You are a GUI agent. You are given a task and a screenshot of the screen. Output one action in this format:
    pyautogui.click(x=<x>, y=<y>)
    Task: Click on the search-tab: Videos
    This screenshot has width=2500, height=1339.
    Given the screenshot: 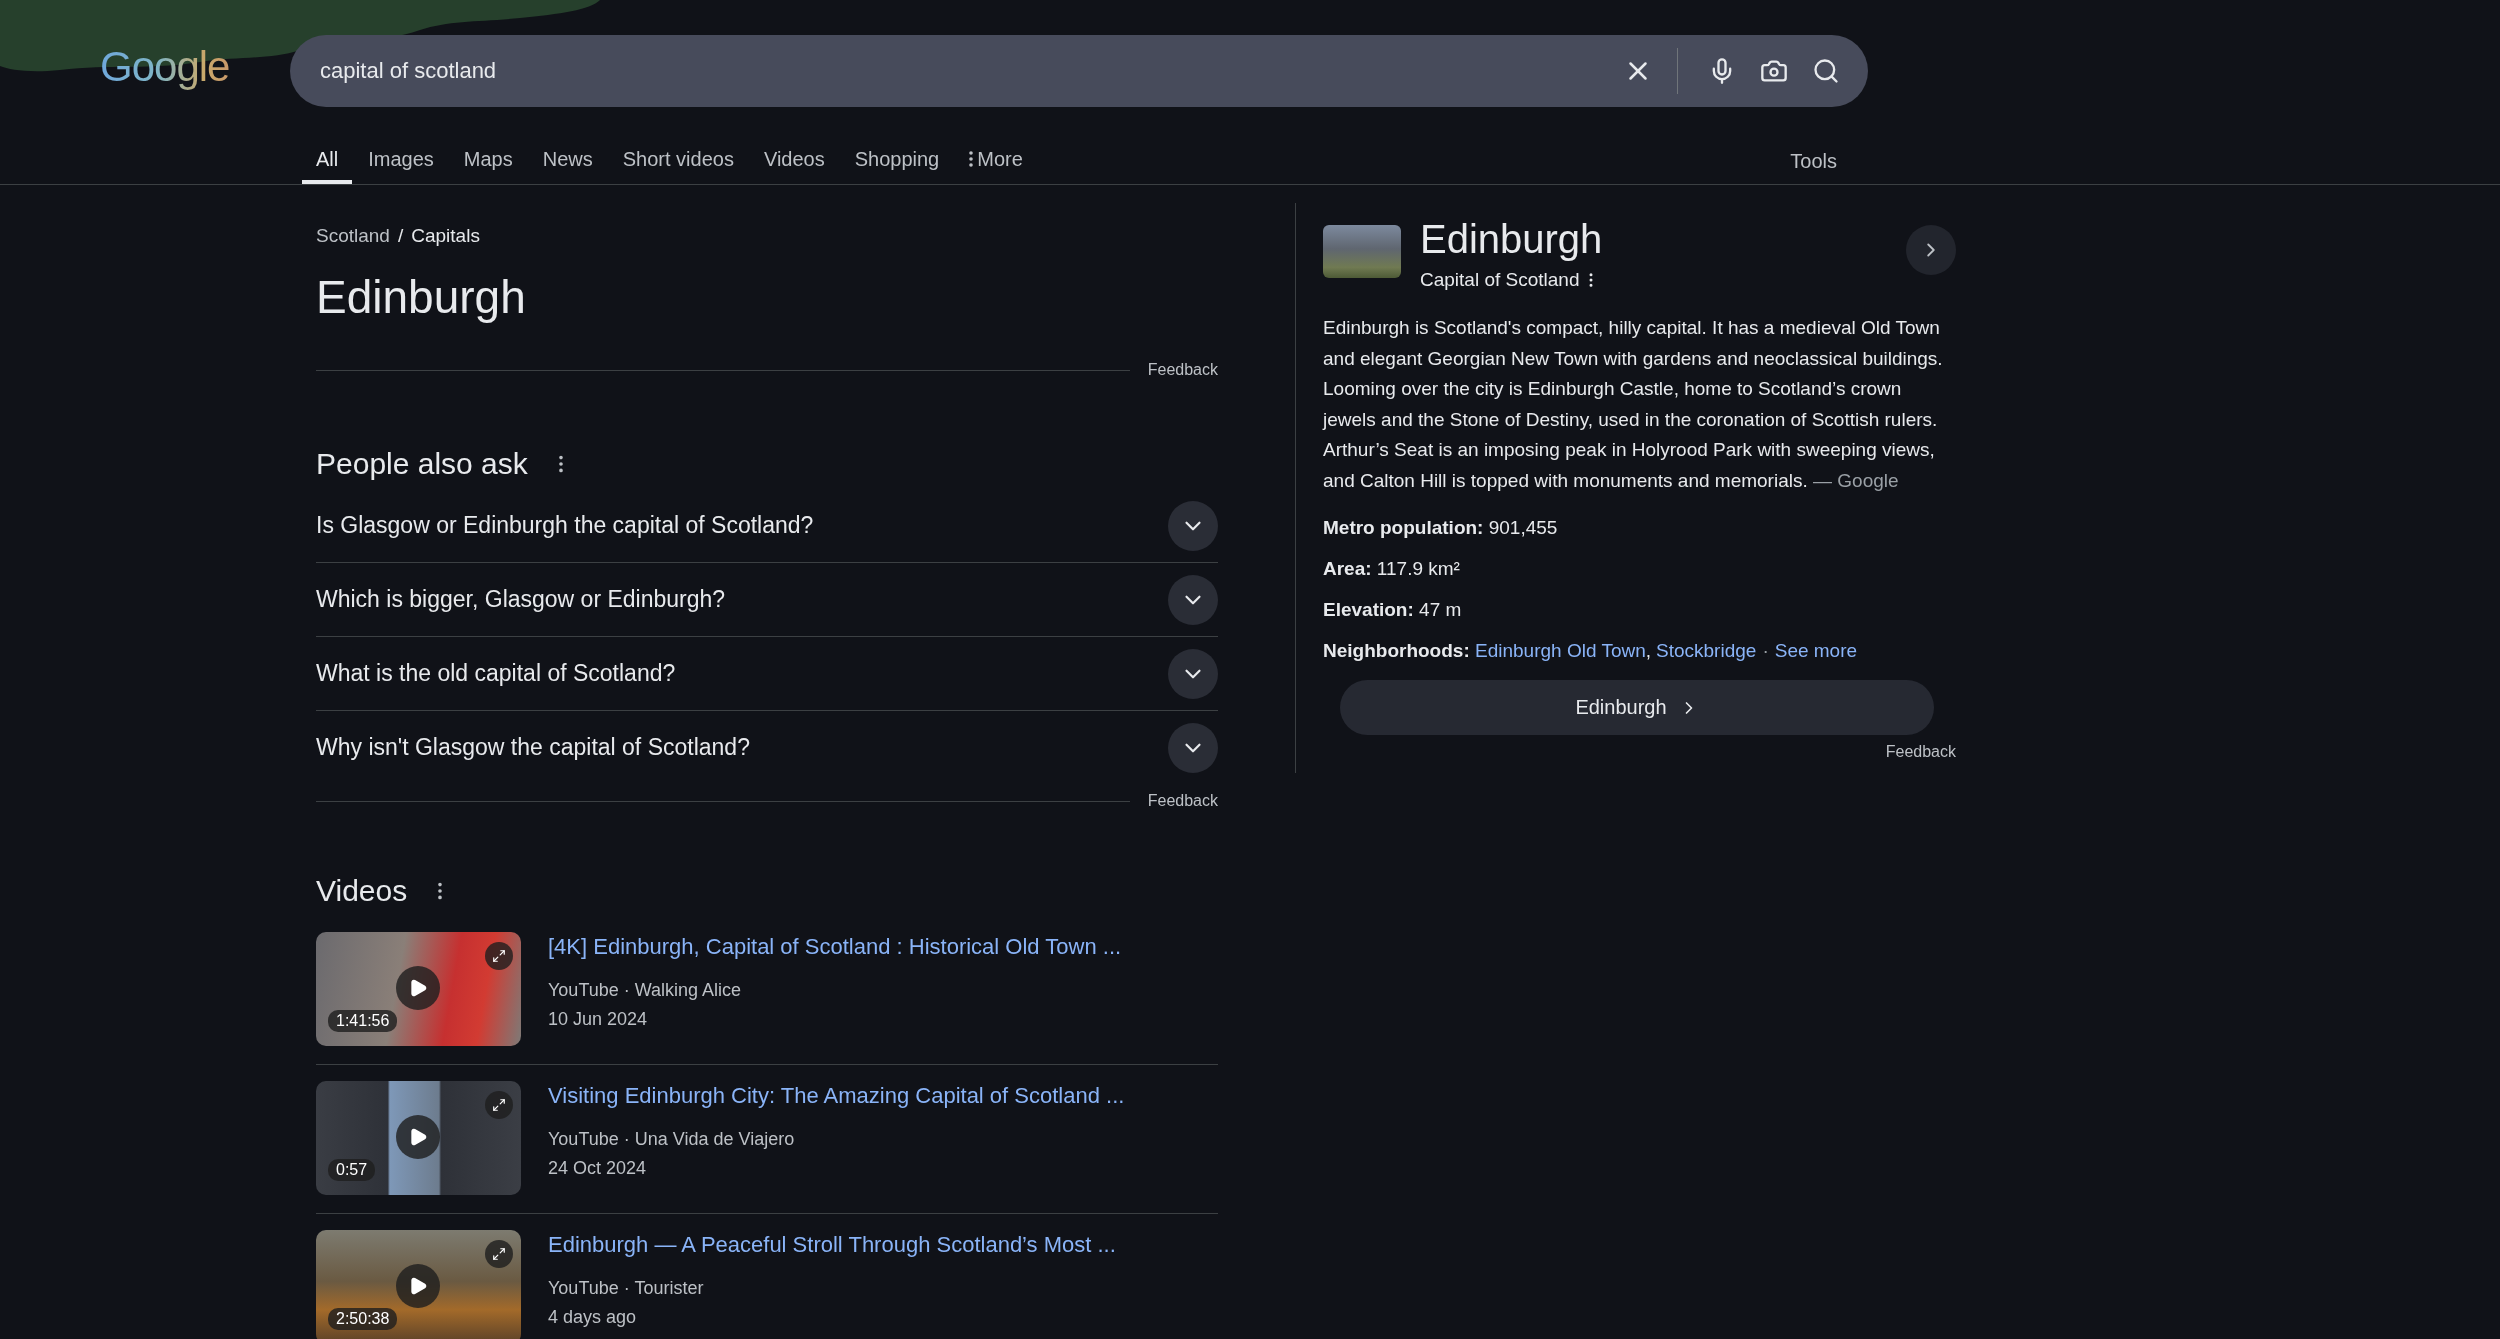 What is the action you would take?
    pyautogui.click(x=794, y=163)
    